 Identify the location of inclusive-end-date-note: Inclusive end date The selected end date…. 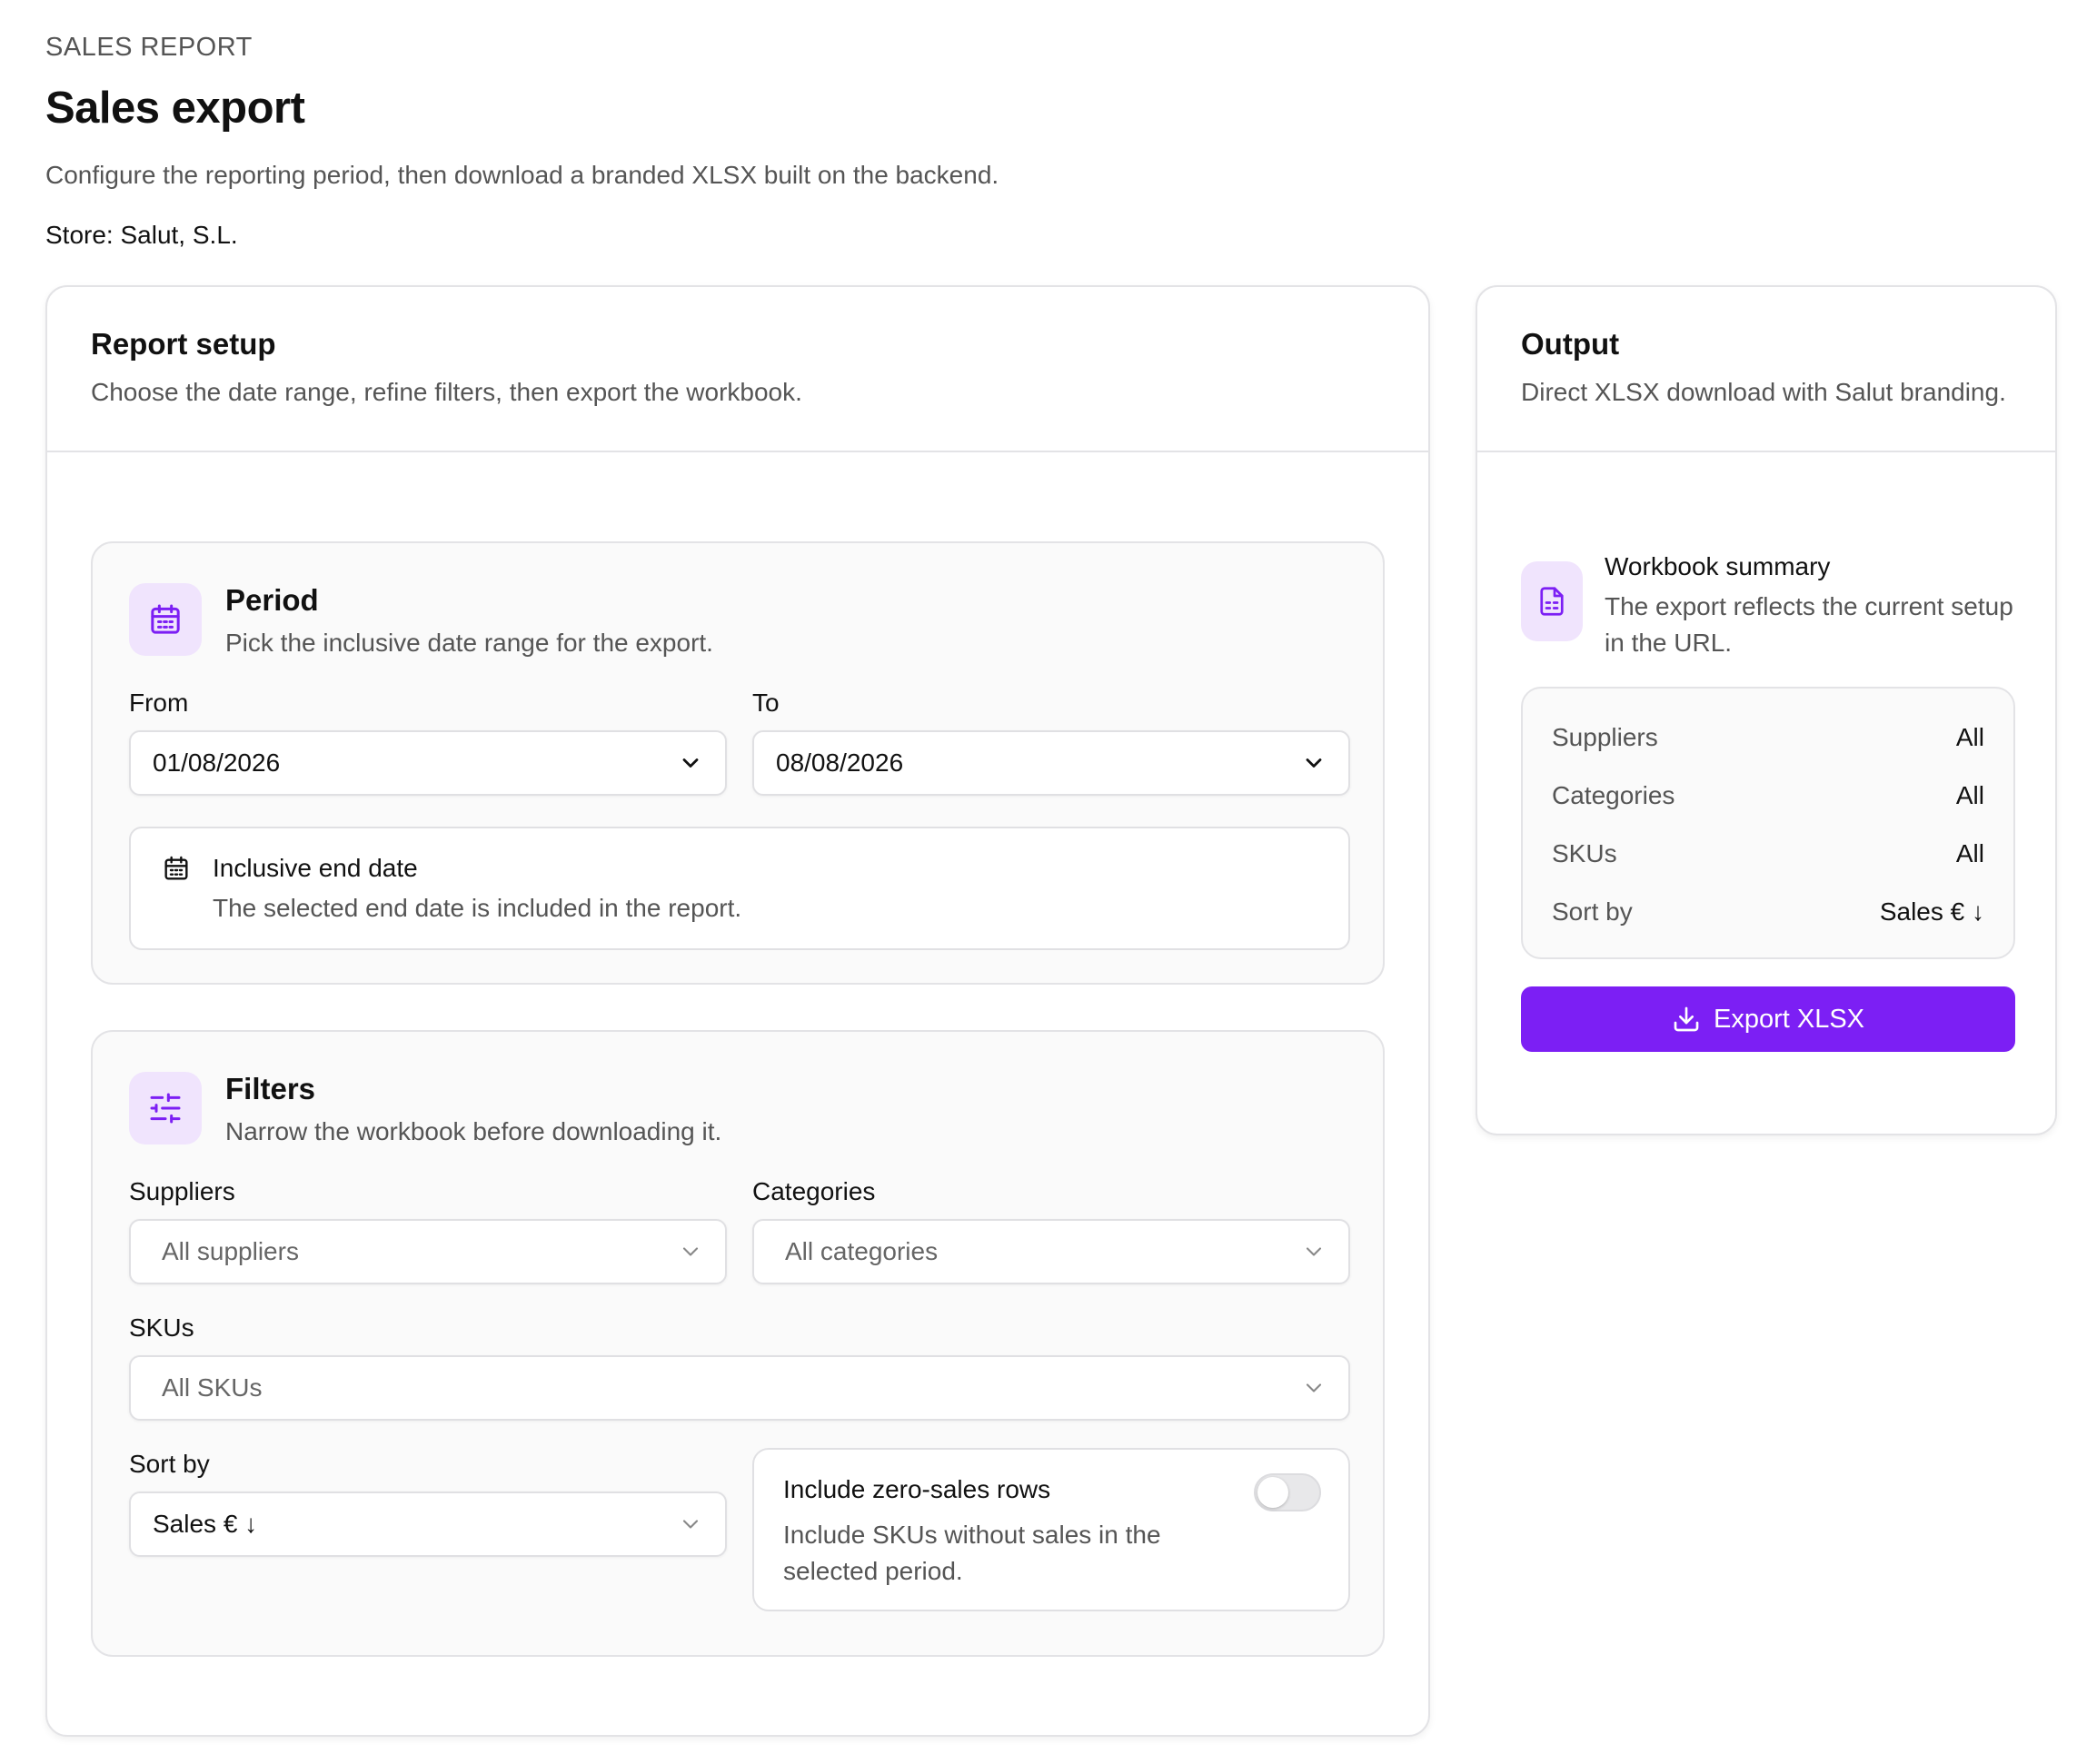
(739, 888).